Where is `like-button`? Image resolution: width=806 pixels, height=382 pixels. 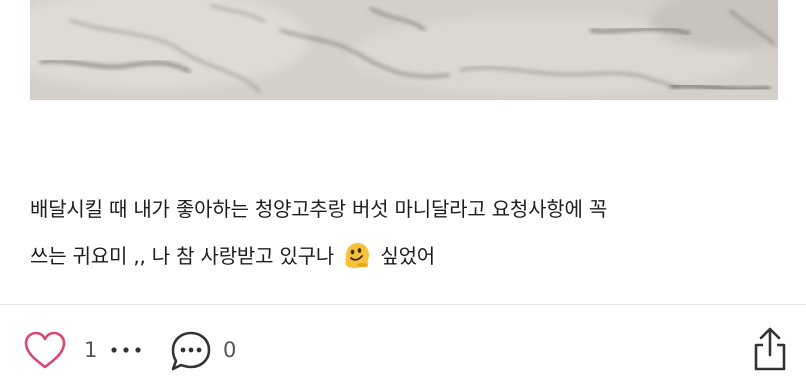 like-button is located at coordinates (45, 350).